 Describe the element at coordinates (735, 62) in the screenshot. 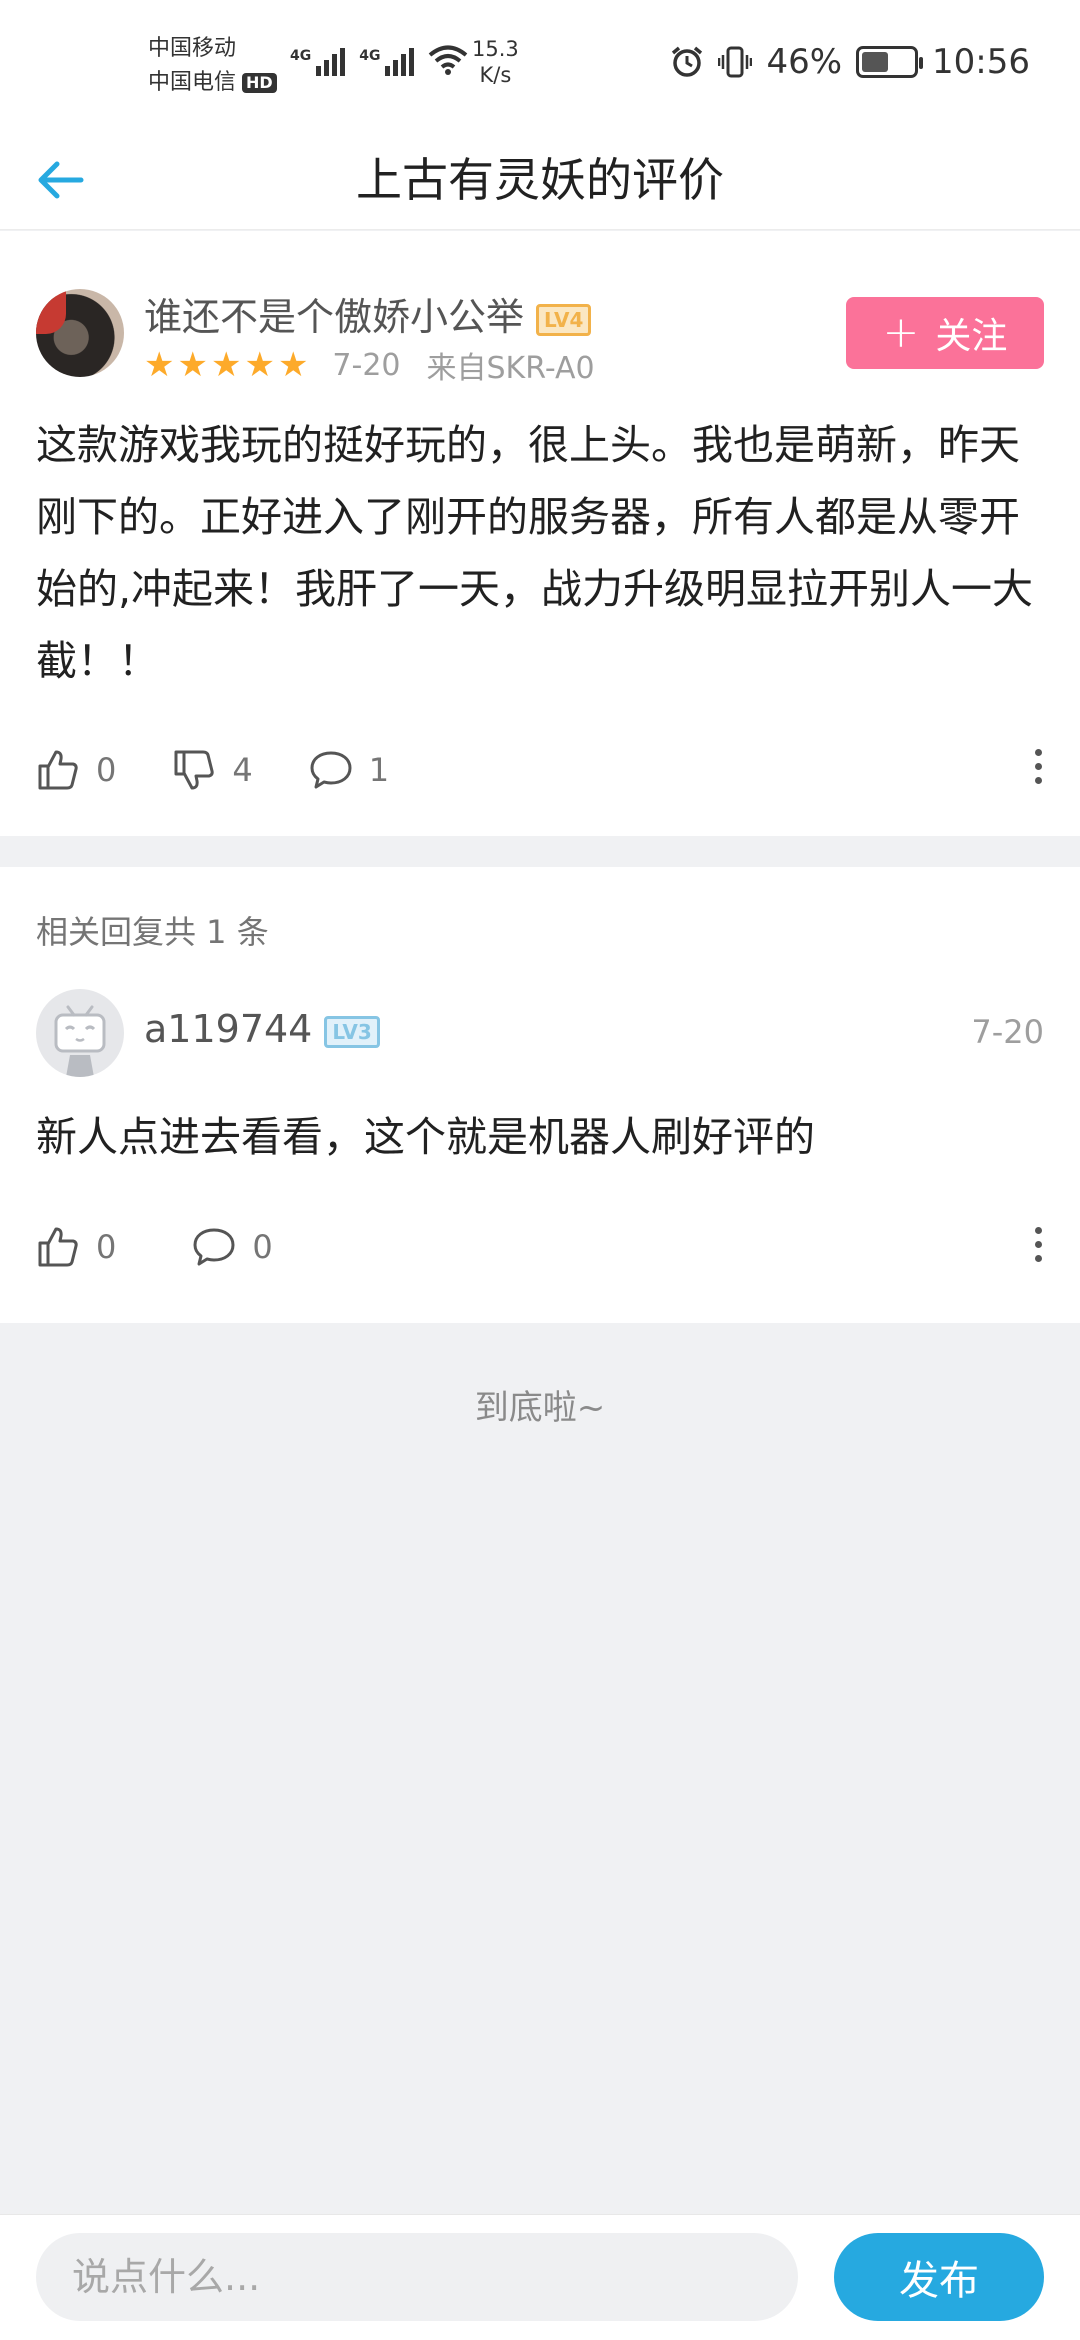

I see `vibrate-icon` at that location.